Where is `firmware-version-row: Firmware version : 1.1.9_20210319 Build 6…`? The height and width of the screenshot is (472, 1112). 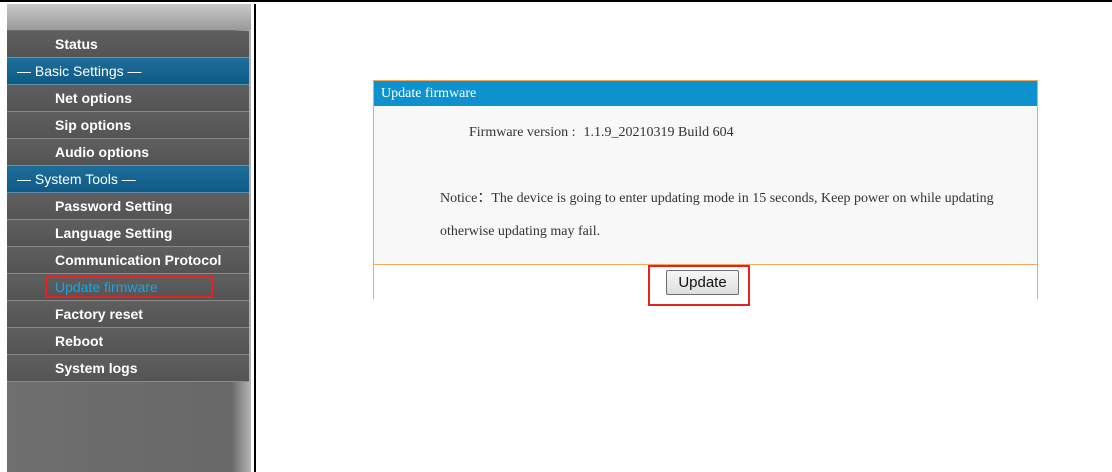 firmware-version-row: Firmware version : 1.1.9_20210319 Build 6… is located at coordinates (601, 133).